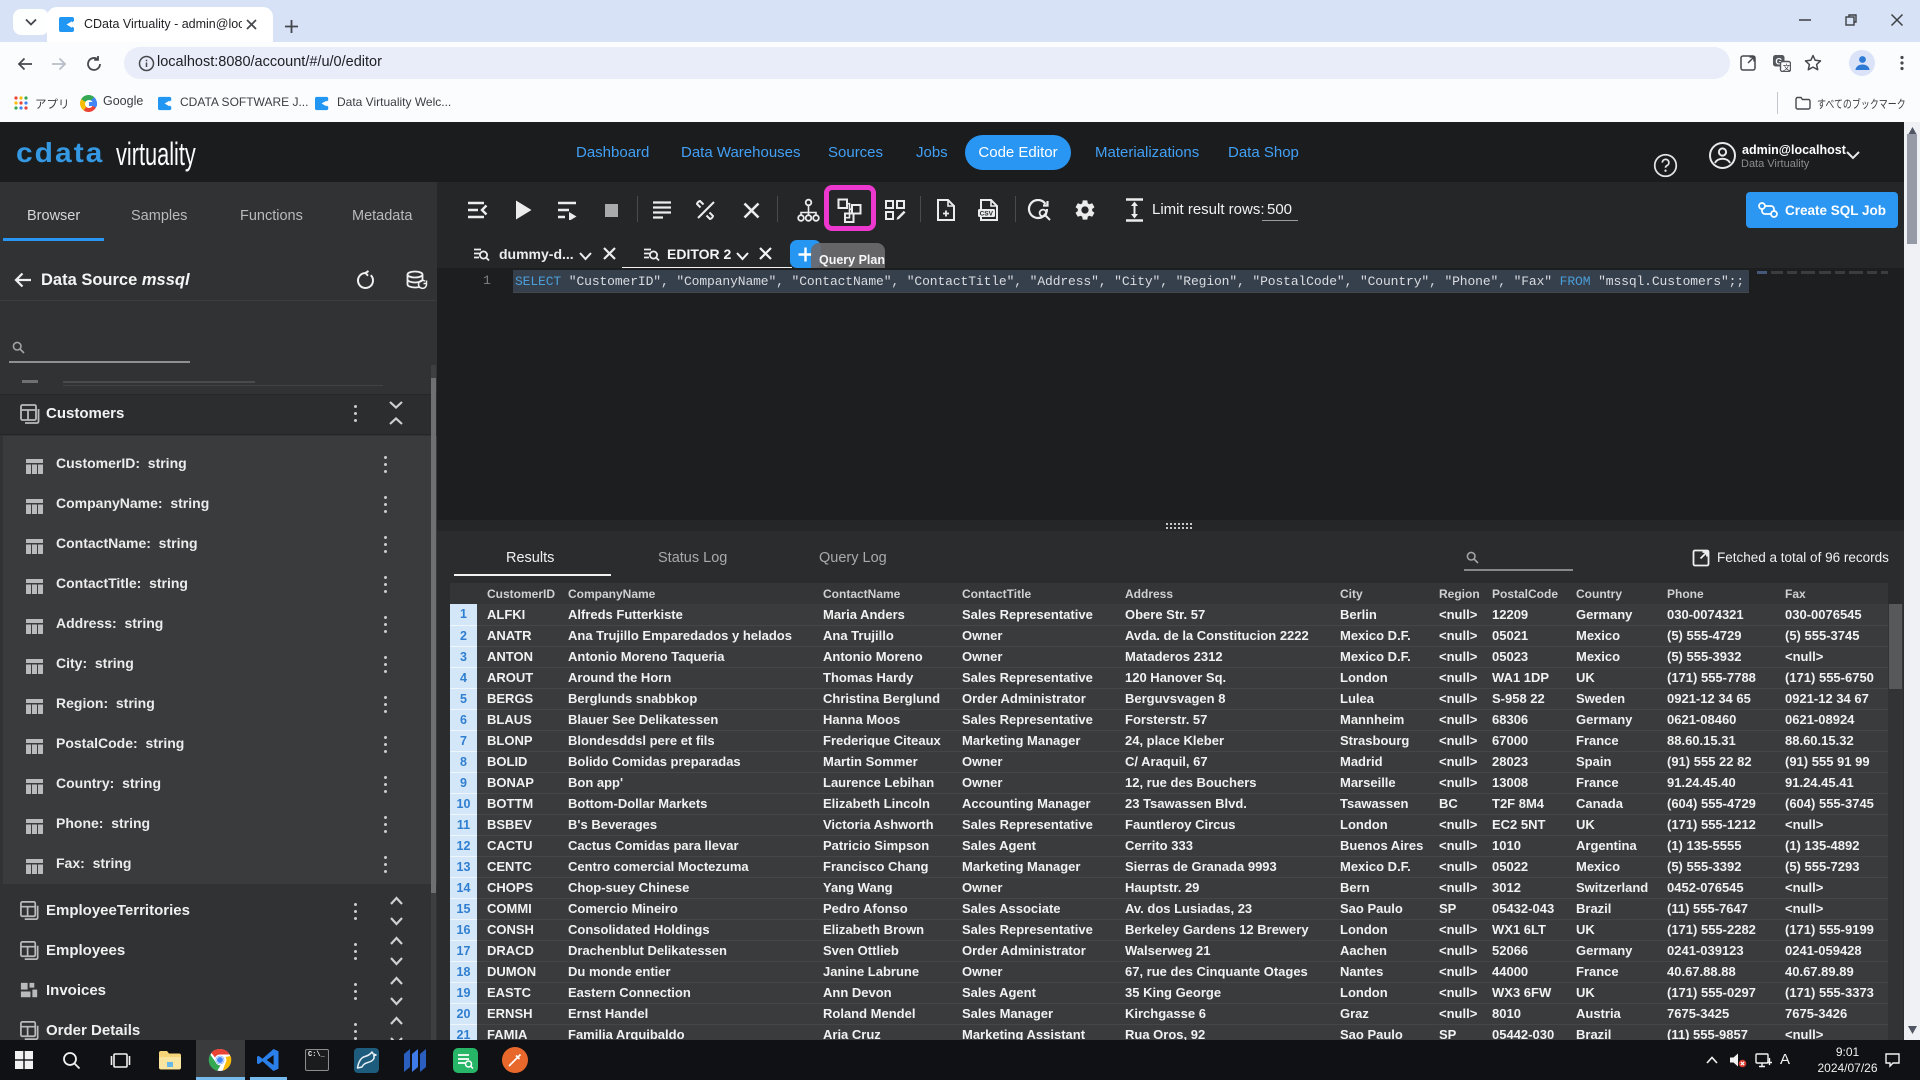 This screenshot has height=1080, width=1920. Describe the element at coordinates (987, 214) in the screenshot. I see `svg-text: CSV` at that location.